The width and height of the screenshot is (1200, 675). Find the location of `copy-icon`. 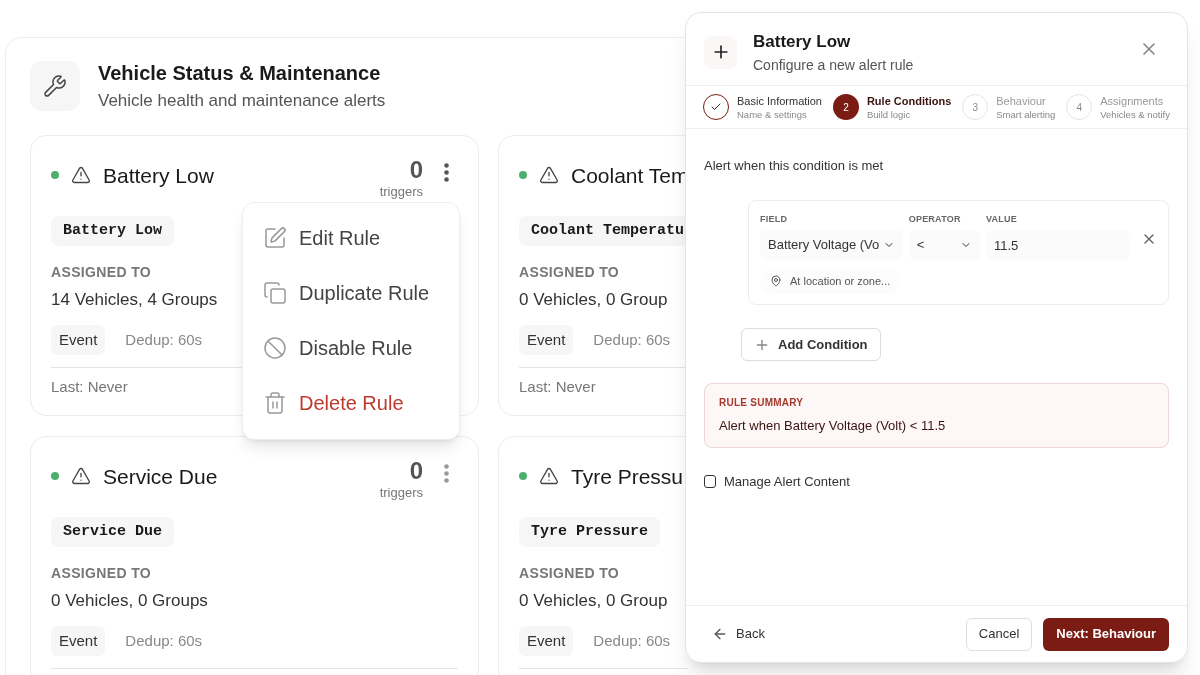

copy-icon is located at coordinates (275, 293).